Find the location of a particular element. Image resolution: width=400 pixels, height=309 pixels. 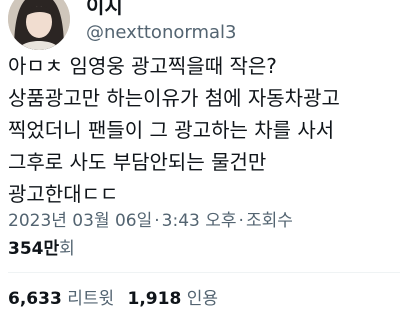

quotes-stat: 1,918 인용 is located at coordinates (177, 299).